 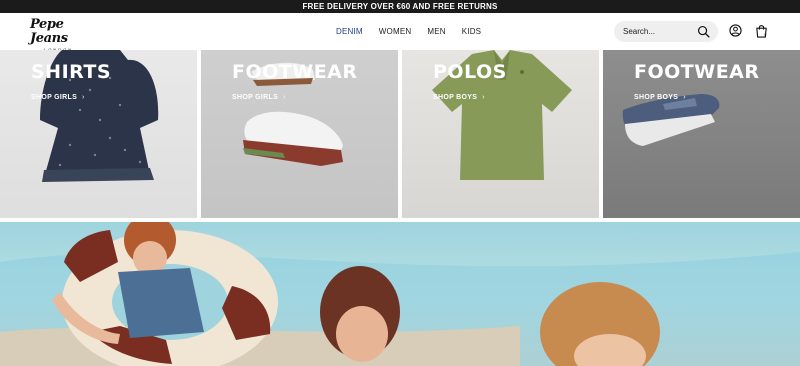 I want to click on nav-item-denim: DENIM, so click(x=349, y=31).